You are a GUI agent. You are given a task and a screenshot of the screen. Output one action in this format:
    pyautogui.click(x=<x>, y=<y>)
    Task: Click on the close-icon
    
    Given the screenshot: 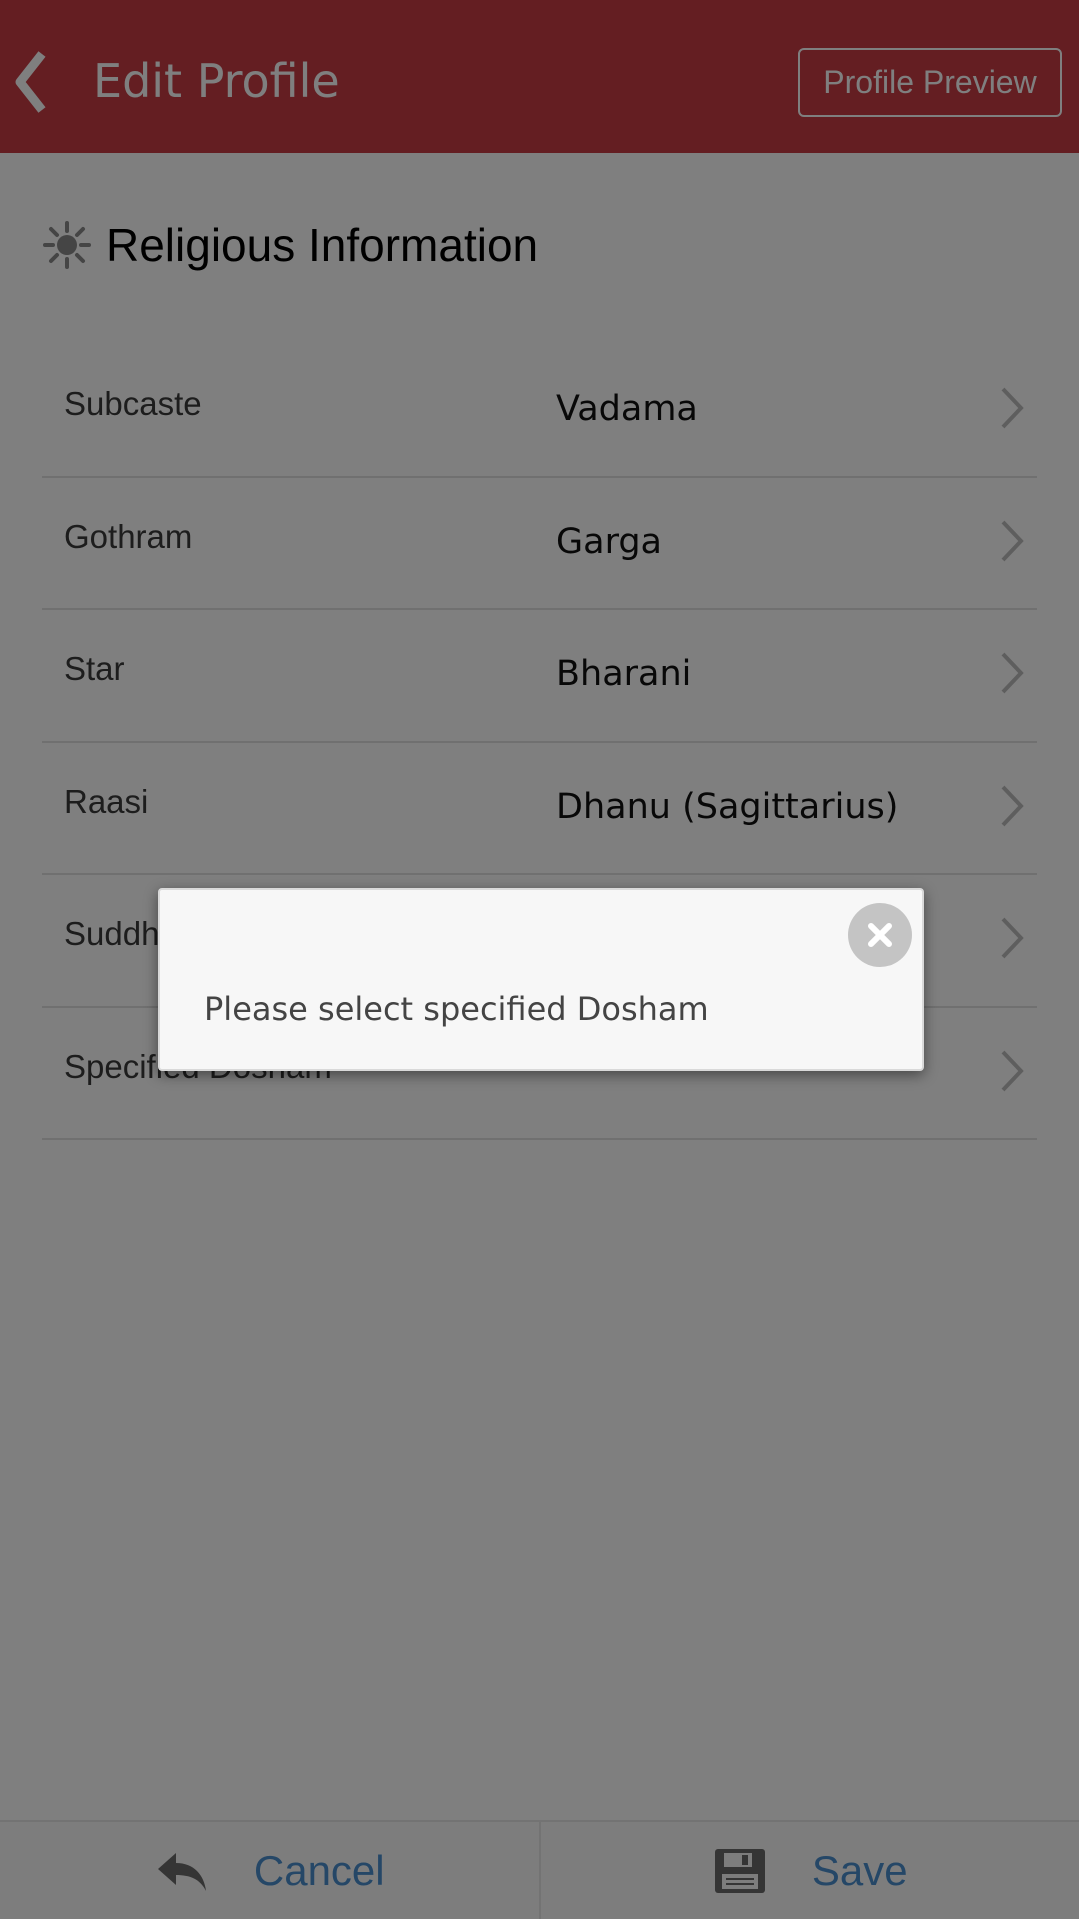 What is the action you would take?
    pyautogui.click(x=880, y=935)
    